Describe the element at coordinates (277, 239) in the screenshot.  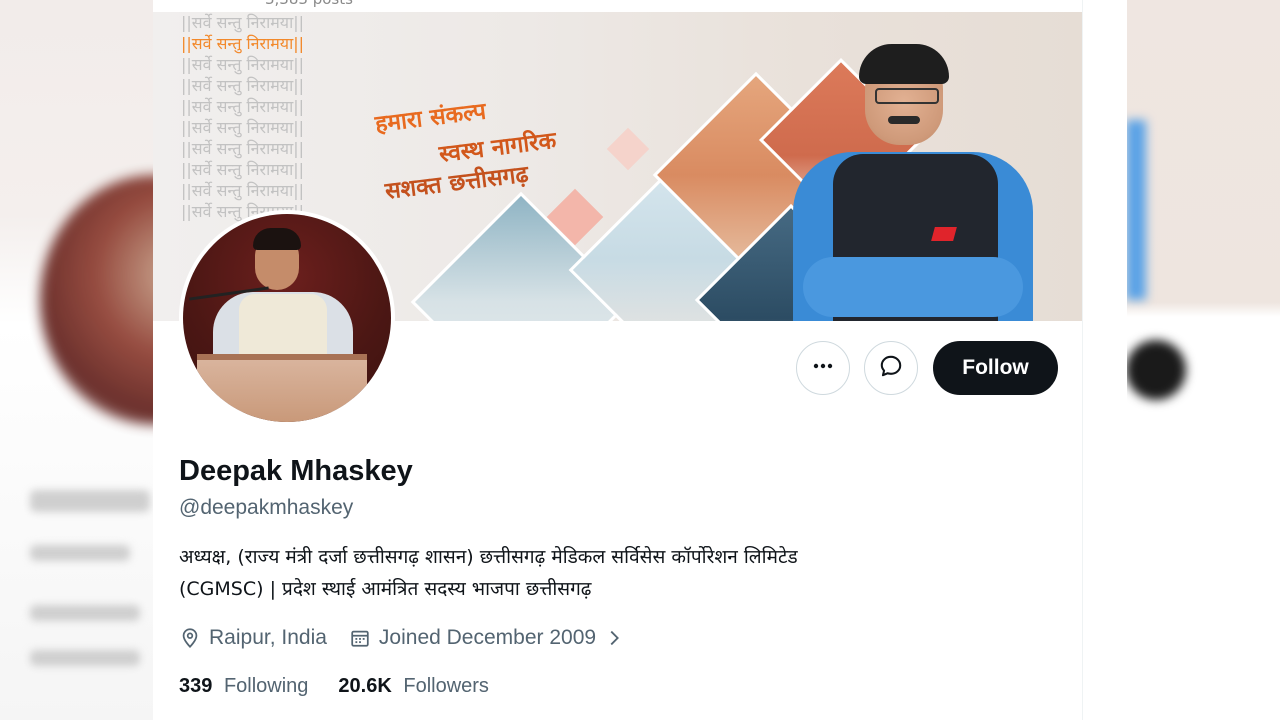
I see `avatar-hair` at that location.